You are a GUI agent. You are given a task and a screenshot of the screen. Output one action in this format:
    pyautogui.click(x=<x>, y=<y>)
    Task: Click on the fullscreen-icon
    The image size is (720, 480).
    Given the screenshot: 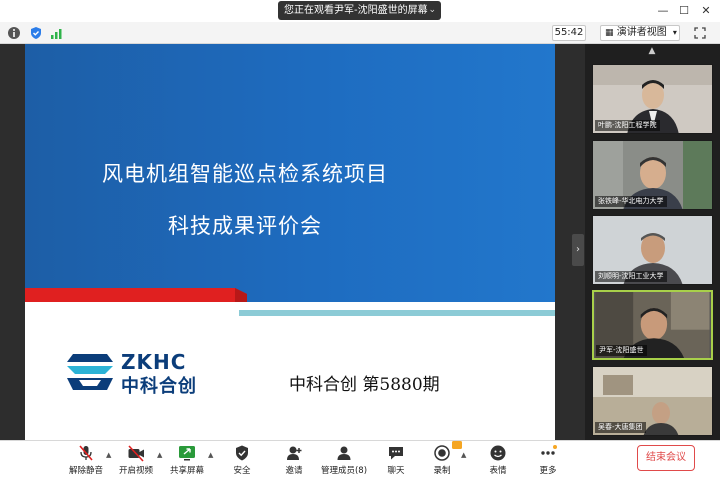 What is the action you would take?
    pyautogui.click(x=700, y=33)
    